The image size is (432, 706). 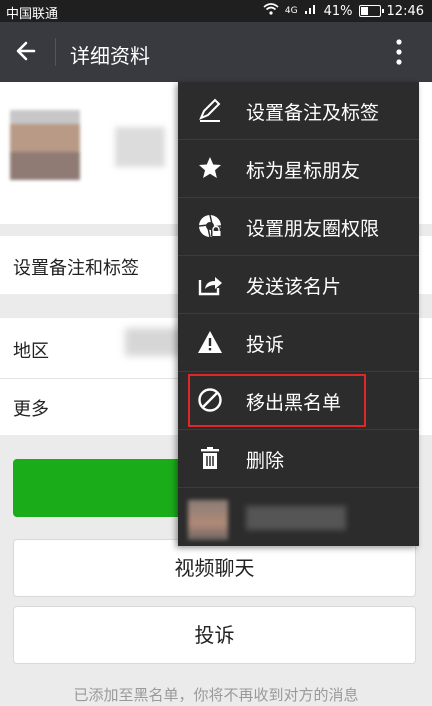 I want to click on share-icon, so click(x=210, y=286).